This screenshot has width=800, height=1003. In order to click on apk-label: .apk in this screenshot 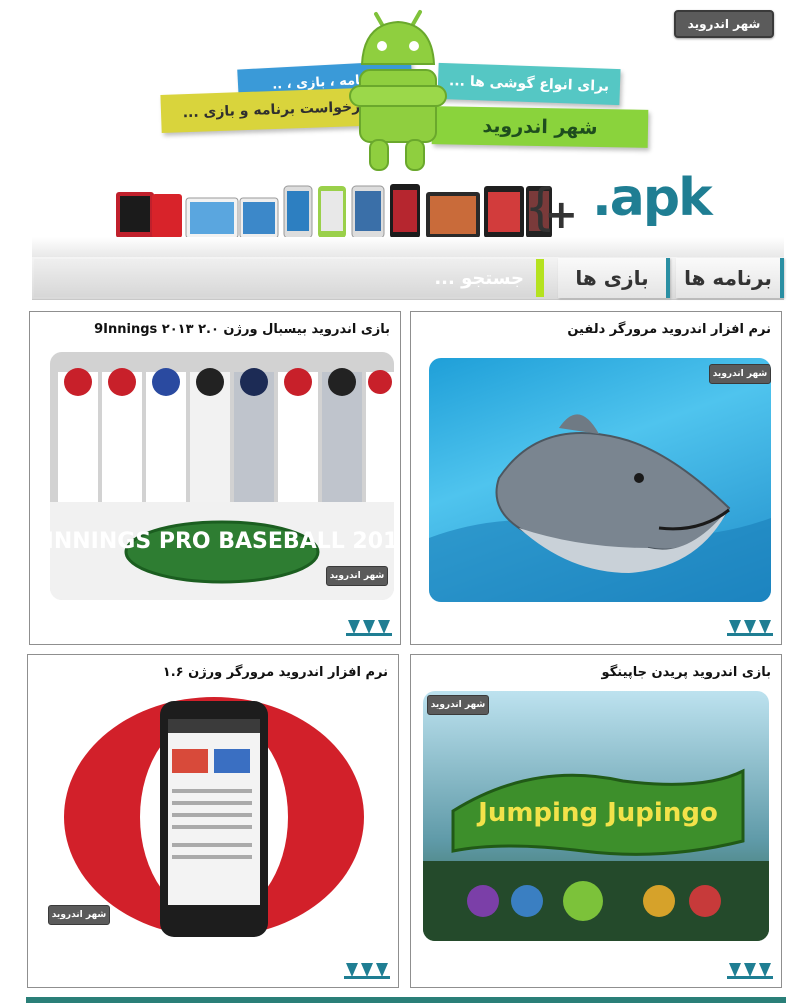, I will do `click(652, 198)`.